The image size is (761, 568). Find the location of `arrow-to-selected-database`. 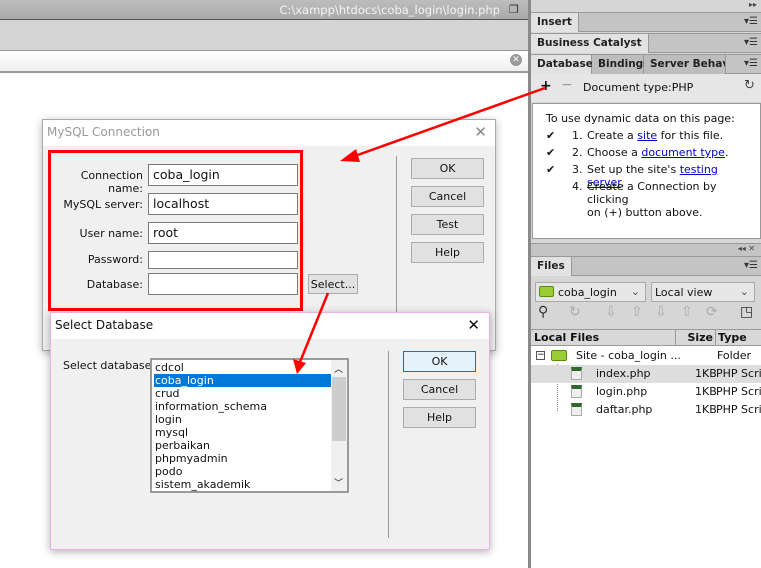

arrow-to-selected-database is located at coordinates (311, 333).